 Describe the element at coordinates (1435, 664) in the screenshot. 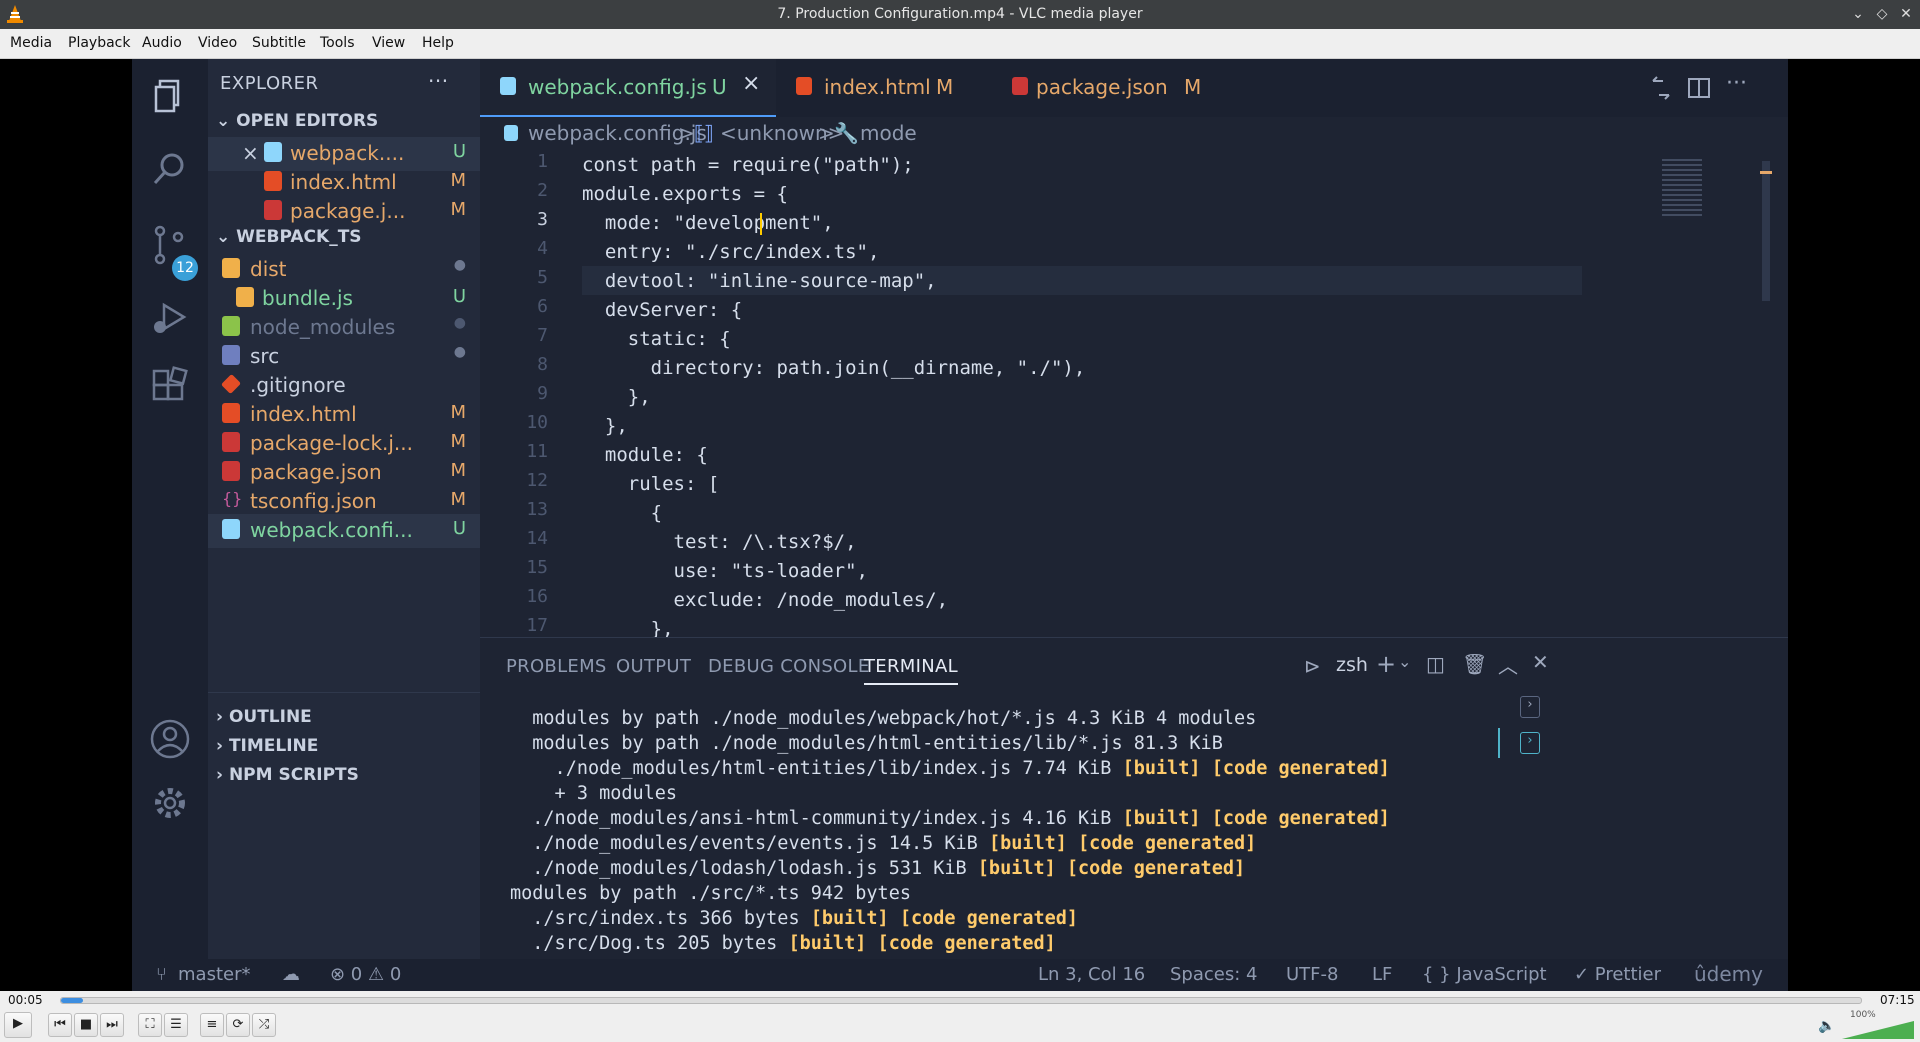

I see `split-terminal-icon: ◫` at that location.